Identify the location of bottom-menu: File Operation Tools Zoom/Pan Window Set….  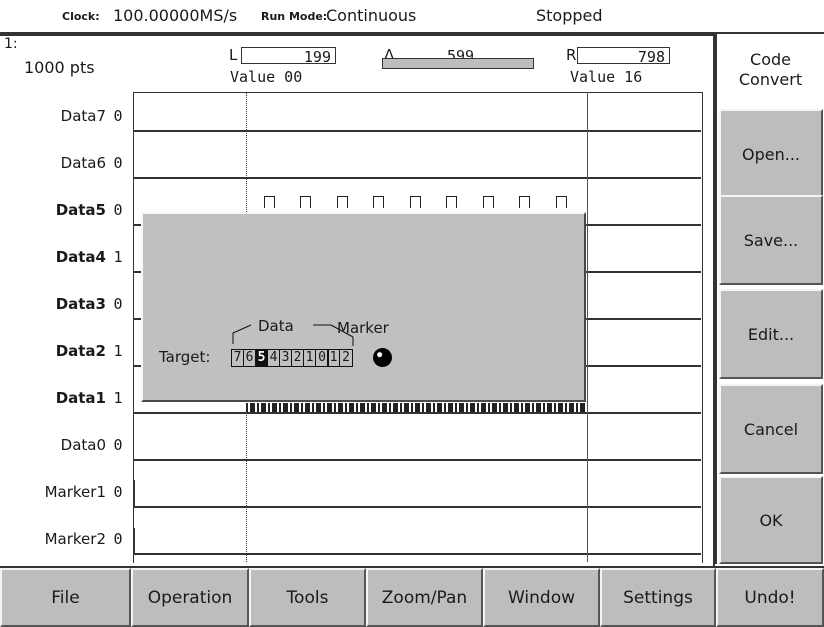
(412, 596).